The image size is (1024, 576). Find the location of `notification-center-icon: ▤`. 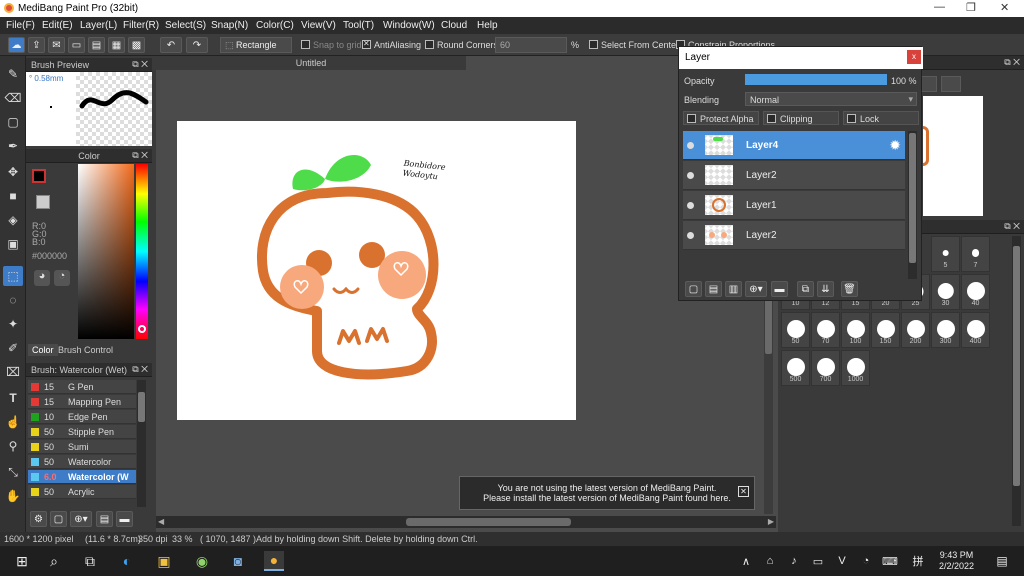

notification-center-icon: ▤ is located at coordinates (1002, 561).